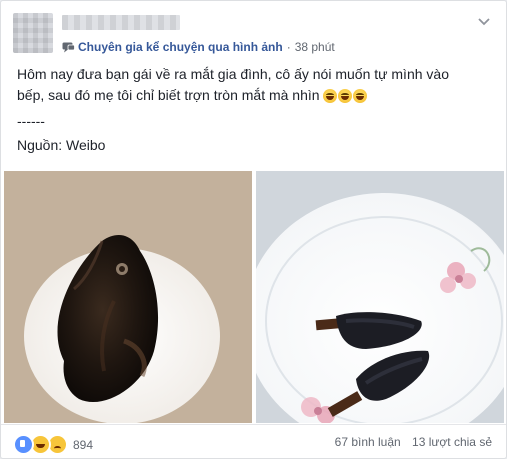 The image size is (507, 459). What do you see at coordinates (315, 47) in the screenshot?
I see `post-time: 38 phút` at bounding box center [315, 47].